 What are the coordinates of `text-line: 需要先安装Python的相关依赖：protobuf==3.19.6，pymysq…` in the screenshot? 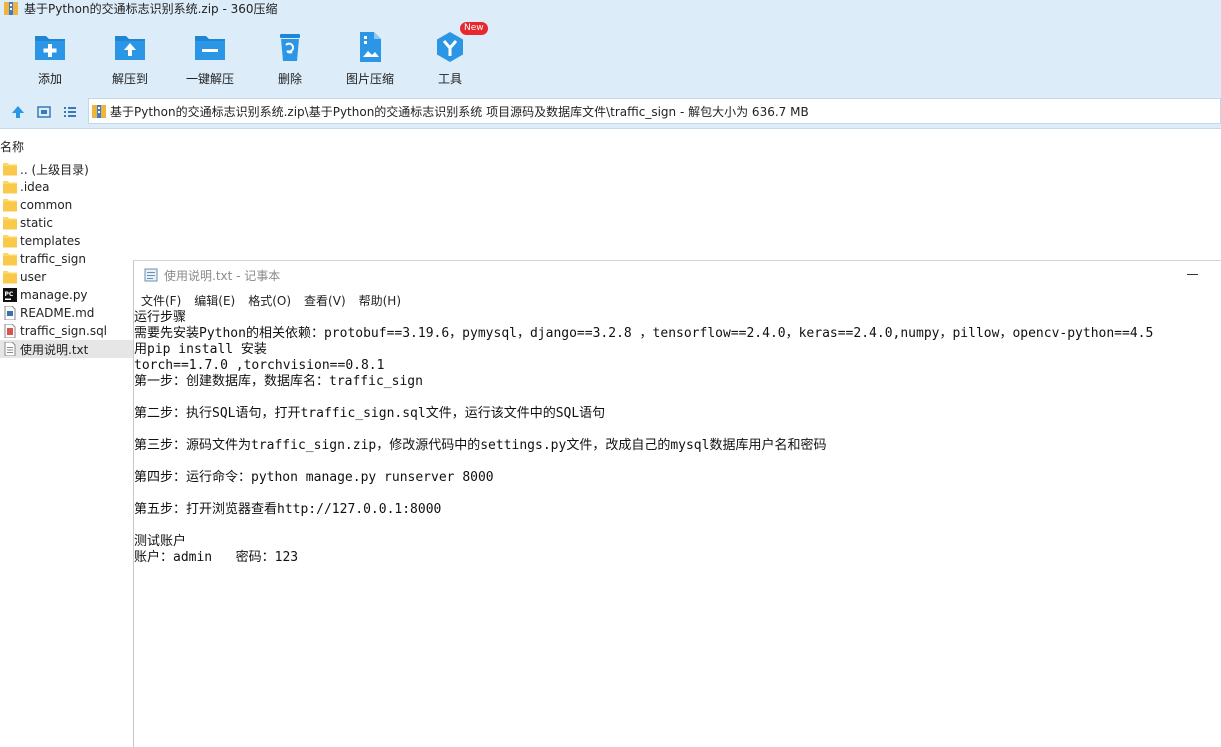 It's located at (644, 333).